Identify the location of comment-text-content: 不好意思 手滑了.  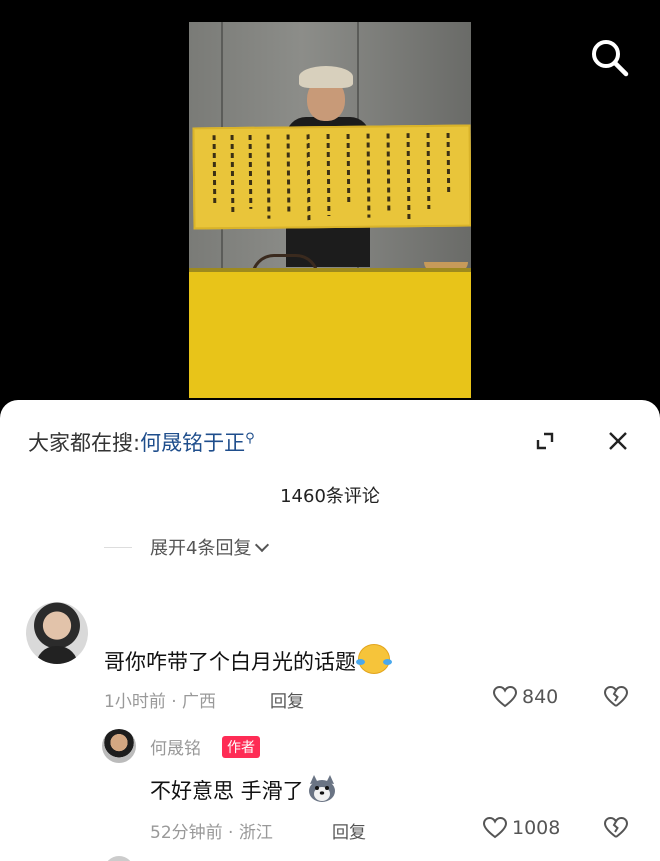
(227, 791).